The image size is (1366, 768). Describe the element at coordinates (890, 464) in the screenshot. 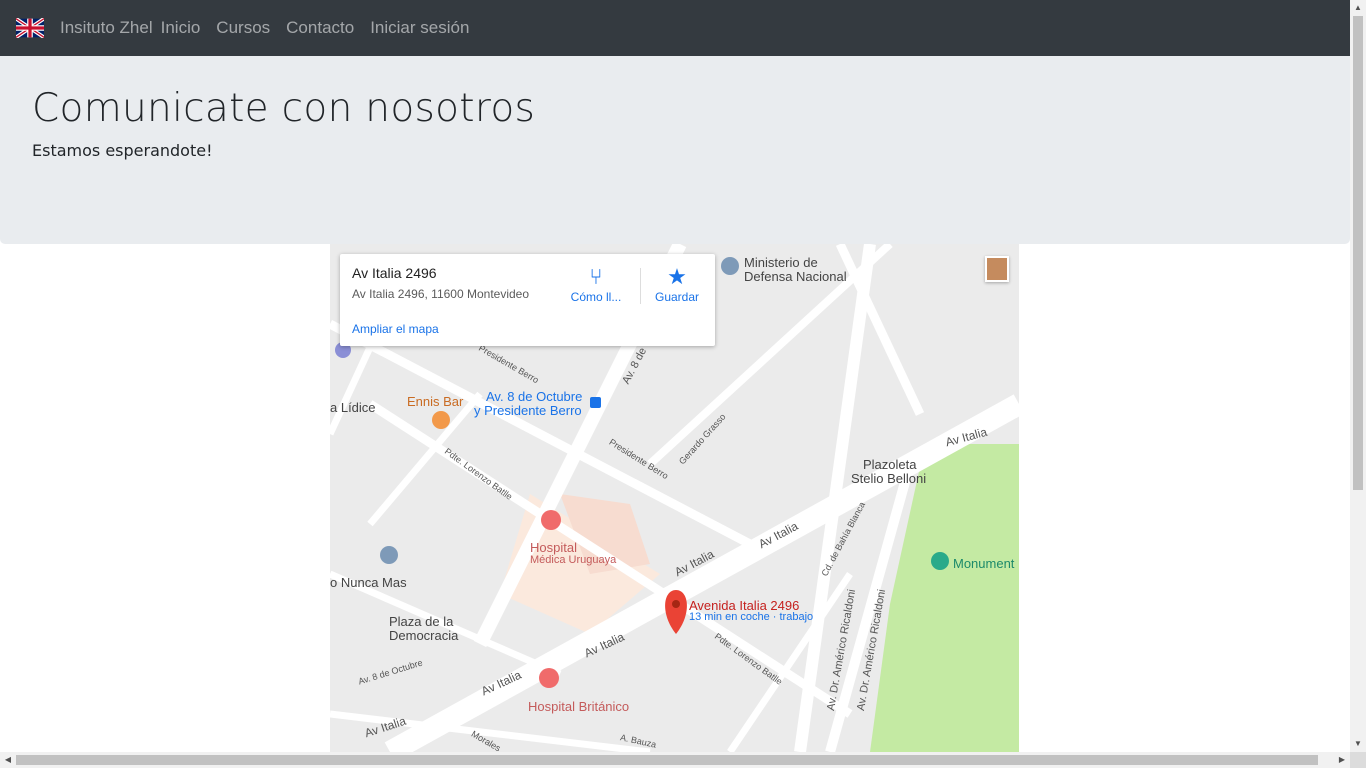

I see `map-label-plazoleta-1: Plazoleta` at that location.